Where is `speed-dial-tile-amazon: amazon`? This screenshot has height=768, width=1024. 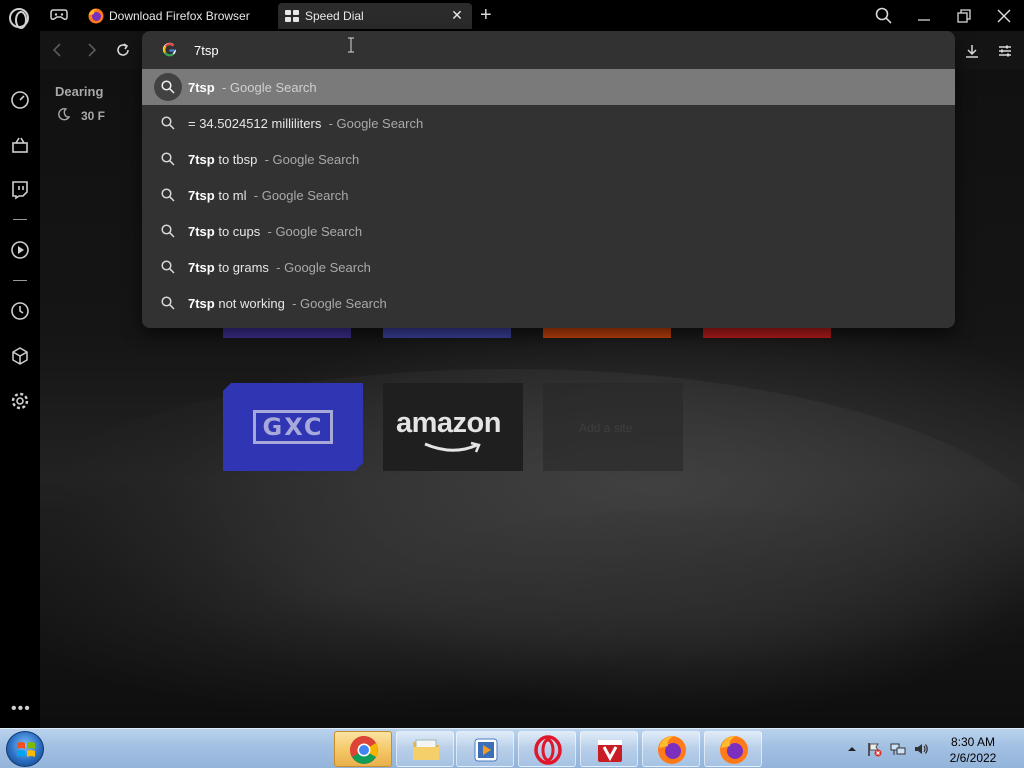
speed-dial-tile-amazon: amazon is located at coordinates (453, 427).